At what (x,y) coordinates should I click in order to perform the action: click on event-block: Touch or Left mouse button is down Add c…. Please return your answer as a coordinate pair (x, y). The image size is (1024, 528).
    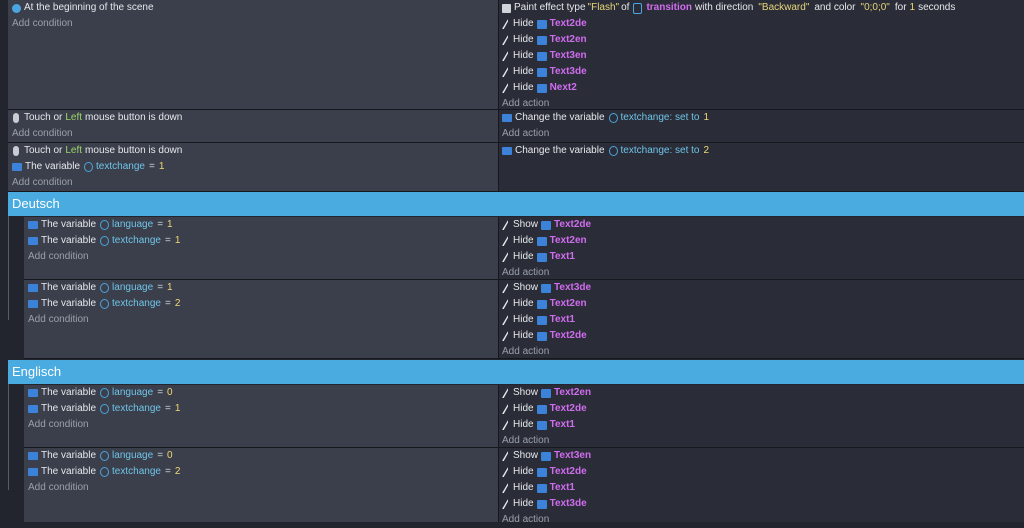
    Looking at the image, I should click on (516, 126).